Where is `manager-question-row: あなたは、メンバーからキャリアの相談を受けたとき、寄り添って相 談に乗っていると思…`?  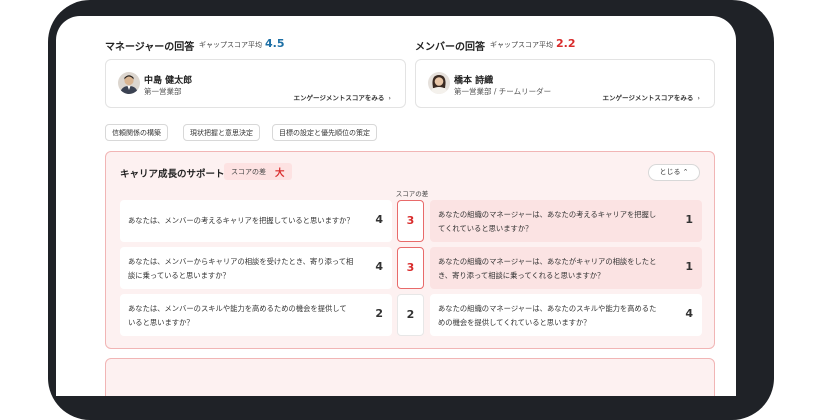
manager-question-row: あなたは、メンバーからキャリアの相談を受けたとき、寄り添って相 談に乗っていると思… is located at coordinates (256, 268).